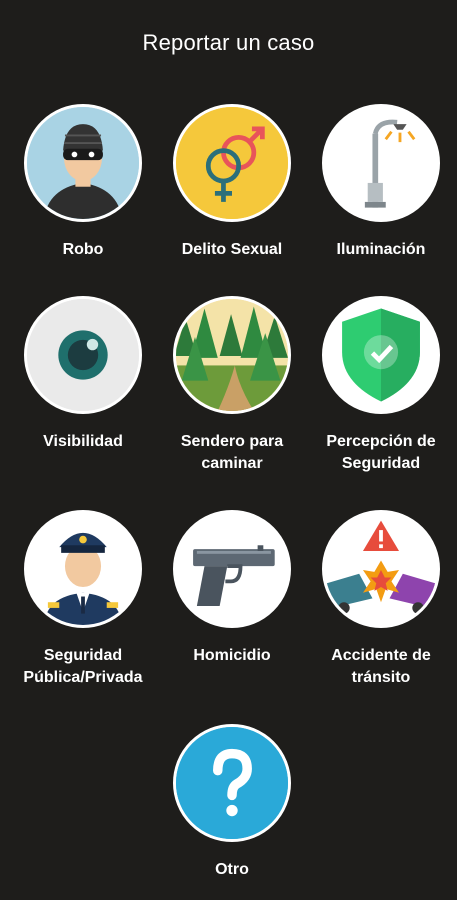  Describe the element at coordinates (232, 869) in the screenshot. I see `category-label-otro: Otro` at that location.